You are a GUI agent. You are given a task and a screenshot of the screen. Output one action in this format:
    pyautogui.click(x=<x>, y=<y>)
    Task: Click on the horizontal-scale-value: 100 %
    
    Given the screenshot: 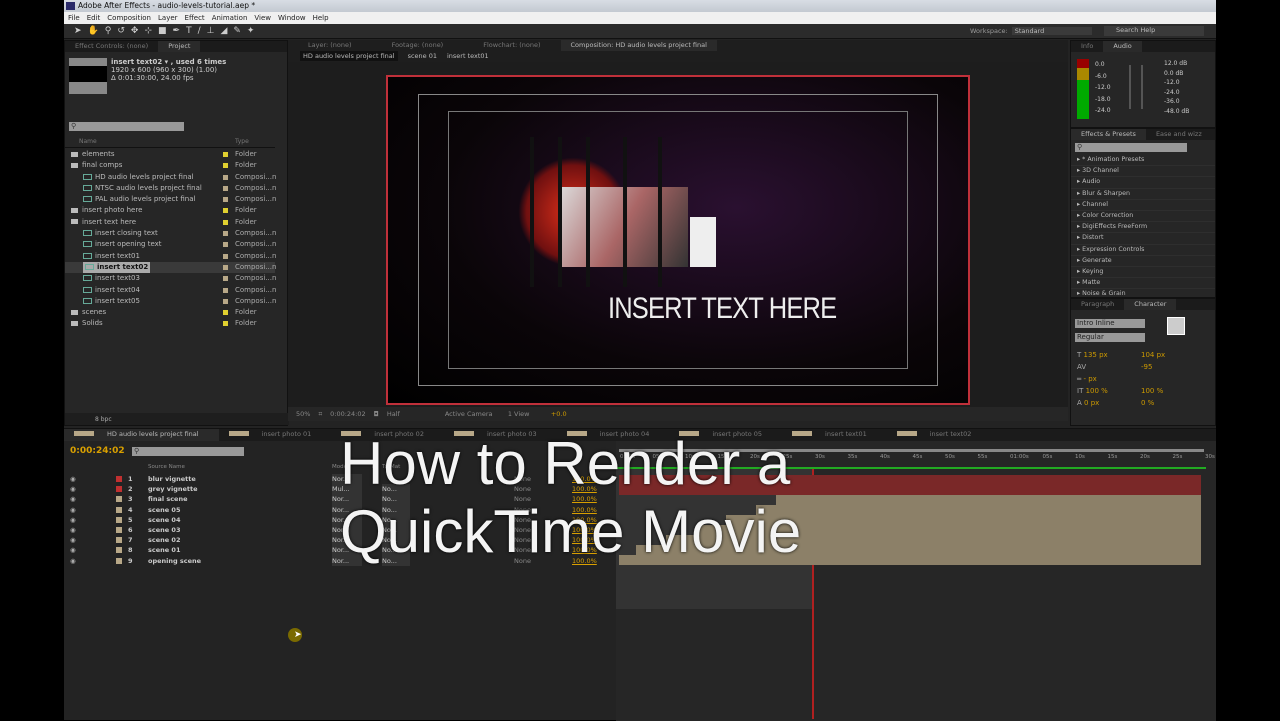 What is the action you would take?
    pyautogui.click(x=1152, y=391)
    